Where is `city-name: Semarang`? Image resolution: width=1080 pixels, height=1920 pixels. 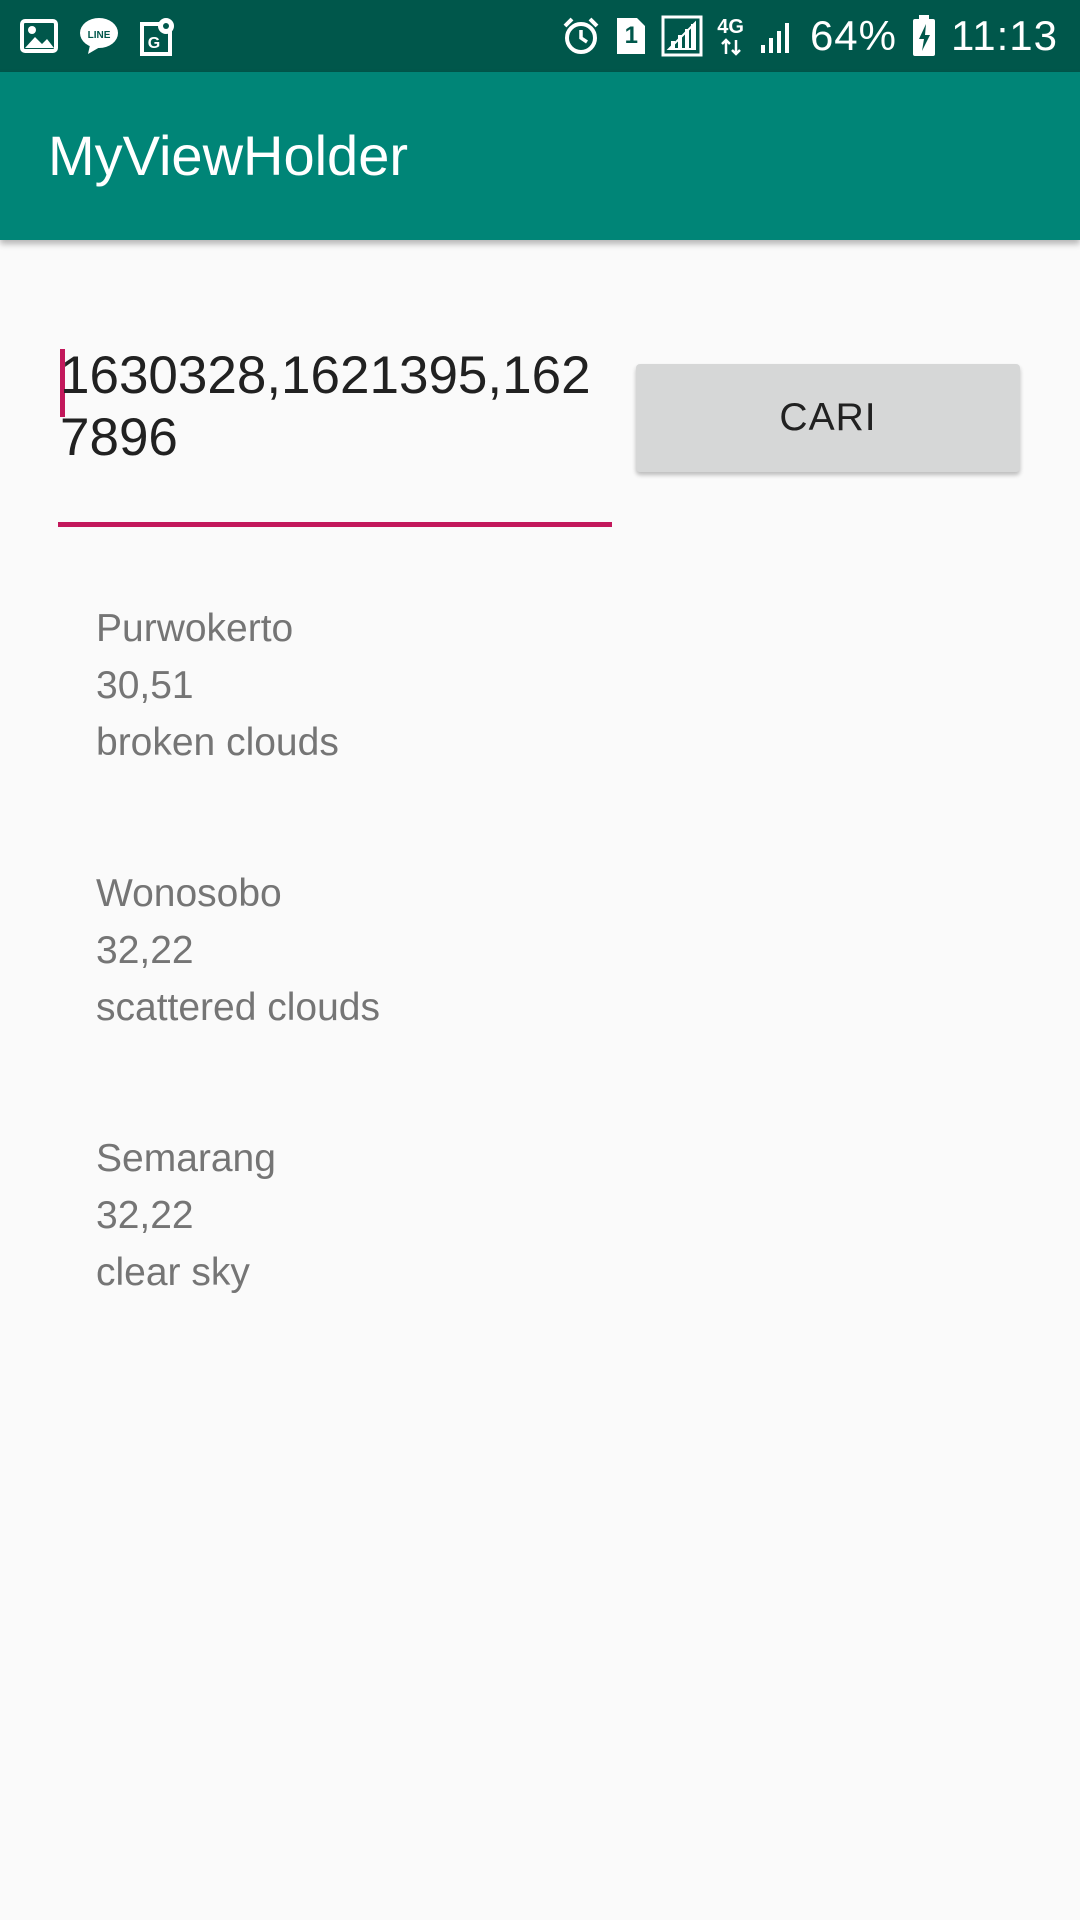 city-name: Semarang is located at coordinates (186, 1158).